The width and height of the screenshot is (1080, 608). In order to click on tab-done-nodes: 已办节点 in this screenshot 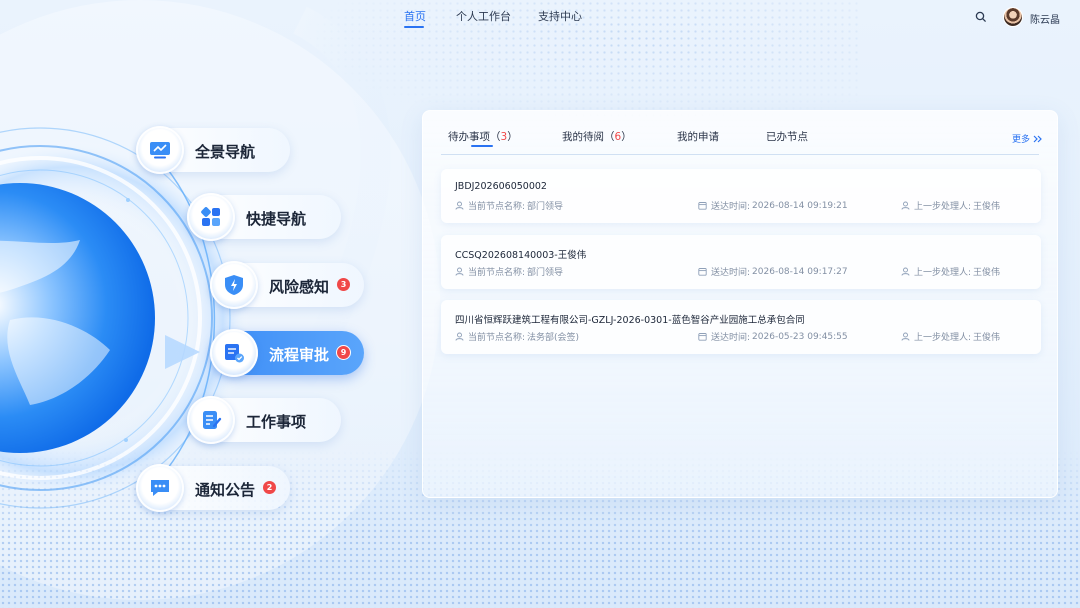, I will do `click(787, 136)`.